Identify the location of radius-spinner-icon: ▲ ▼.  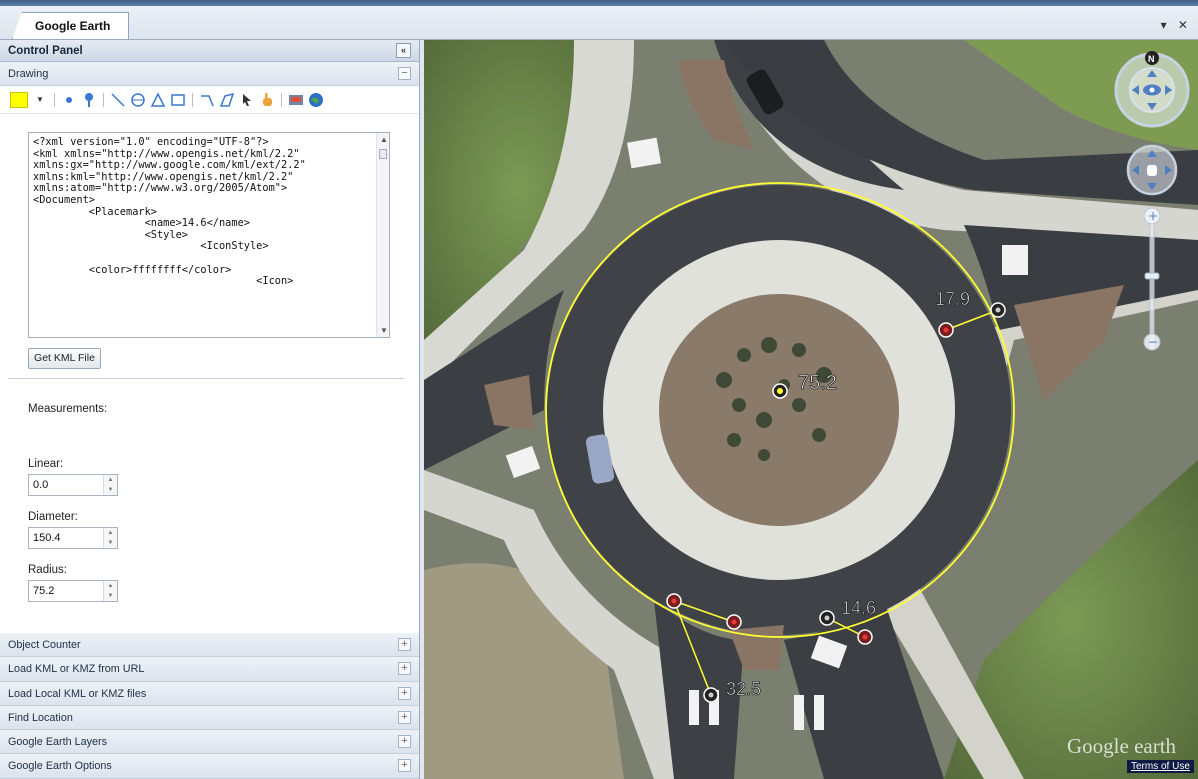
(110, 591).